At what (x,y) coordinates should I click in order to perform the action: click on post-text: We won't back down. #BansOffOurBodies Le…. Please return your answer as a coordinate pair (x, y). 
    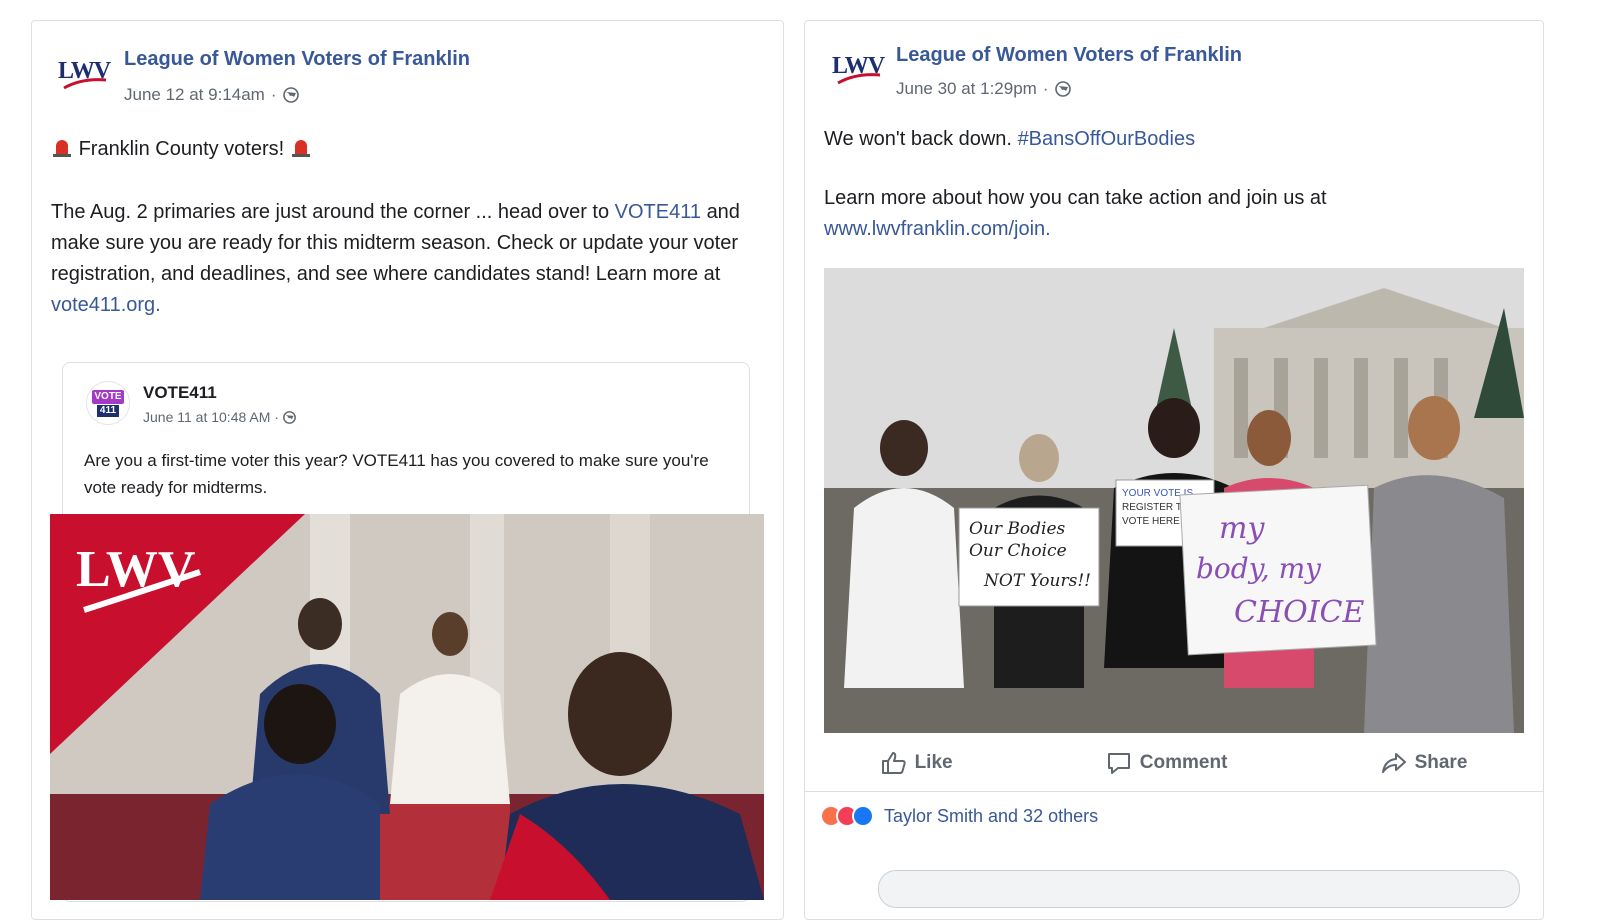
    Looking at the image, I should click on (1075, 184).